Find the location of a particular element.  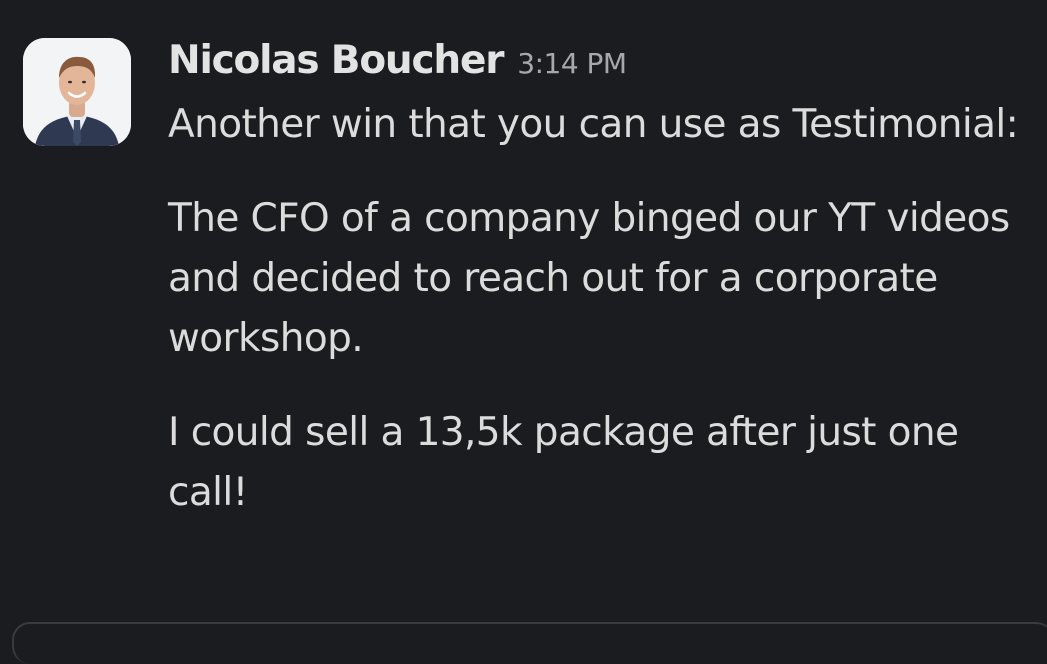

sender-name: Nicolas Boucher is located at coordinates (336, 60).